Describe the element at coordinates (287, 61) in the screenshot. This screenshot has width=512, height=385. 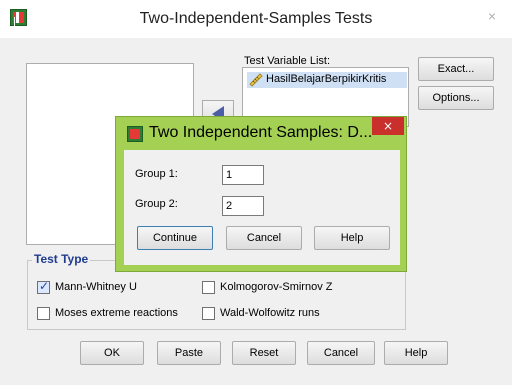
I see `test-variable-list-label: Test Variable List:` at that location.